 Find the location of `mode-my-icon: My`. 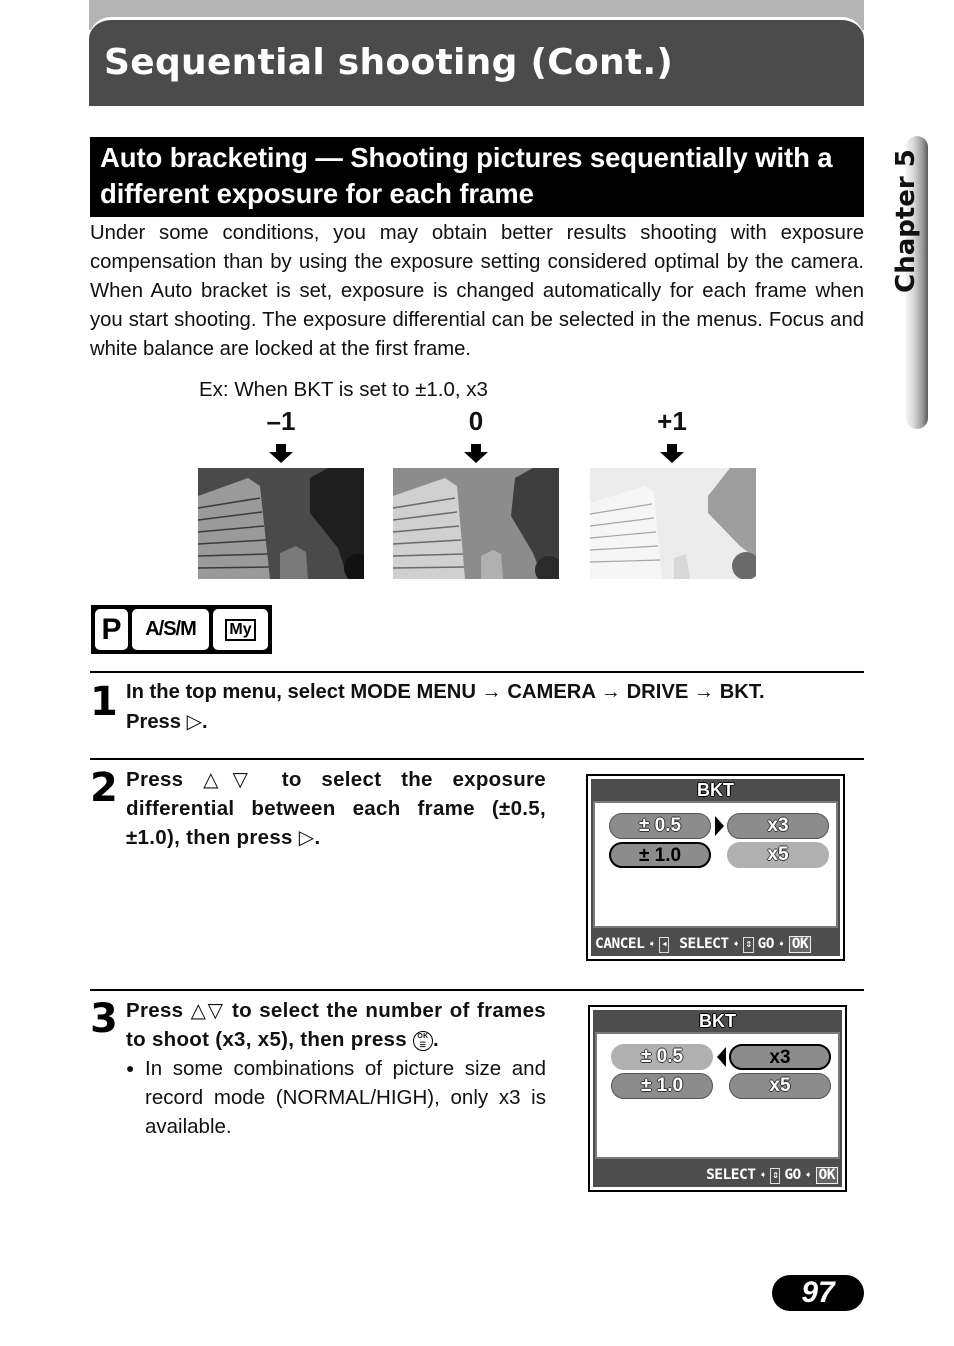

mode-my-icon: My is located at coordinates (240, 629).